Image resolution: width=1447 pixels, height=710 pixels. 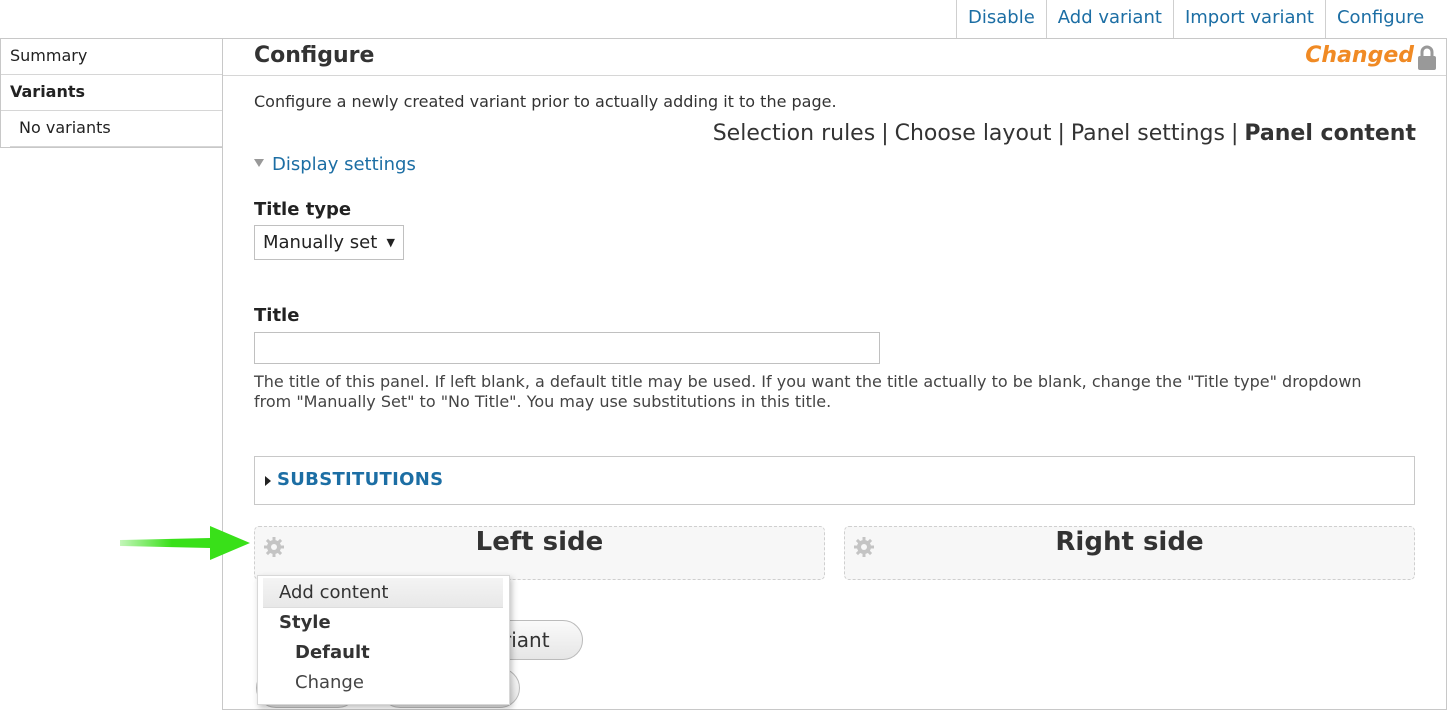 I want to click on display-settings-toggle: Display settings, so click(x=335, y=164).